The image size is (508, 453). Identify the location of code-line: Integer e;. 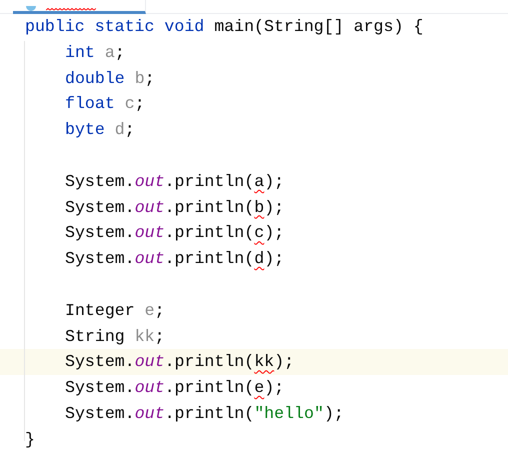
(115, 311).